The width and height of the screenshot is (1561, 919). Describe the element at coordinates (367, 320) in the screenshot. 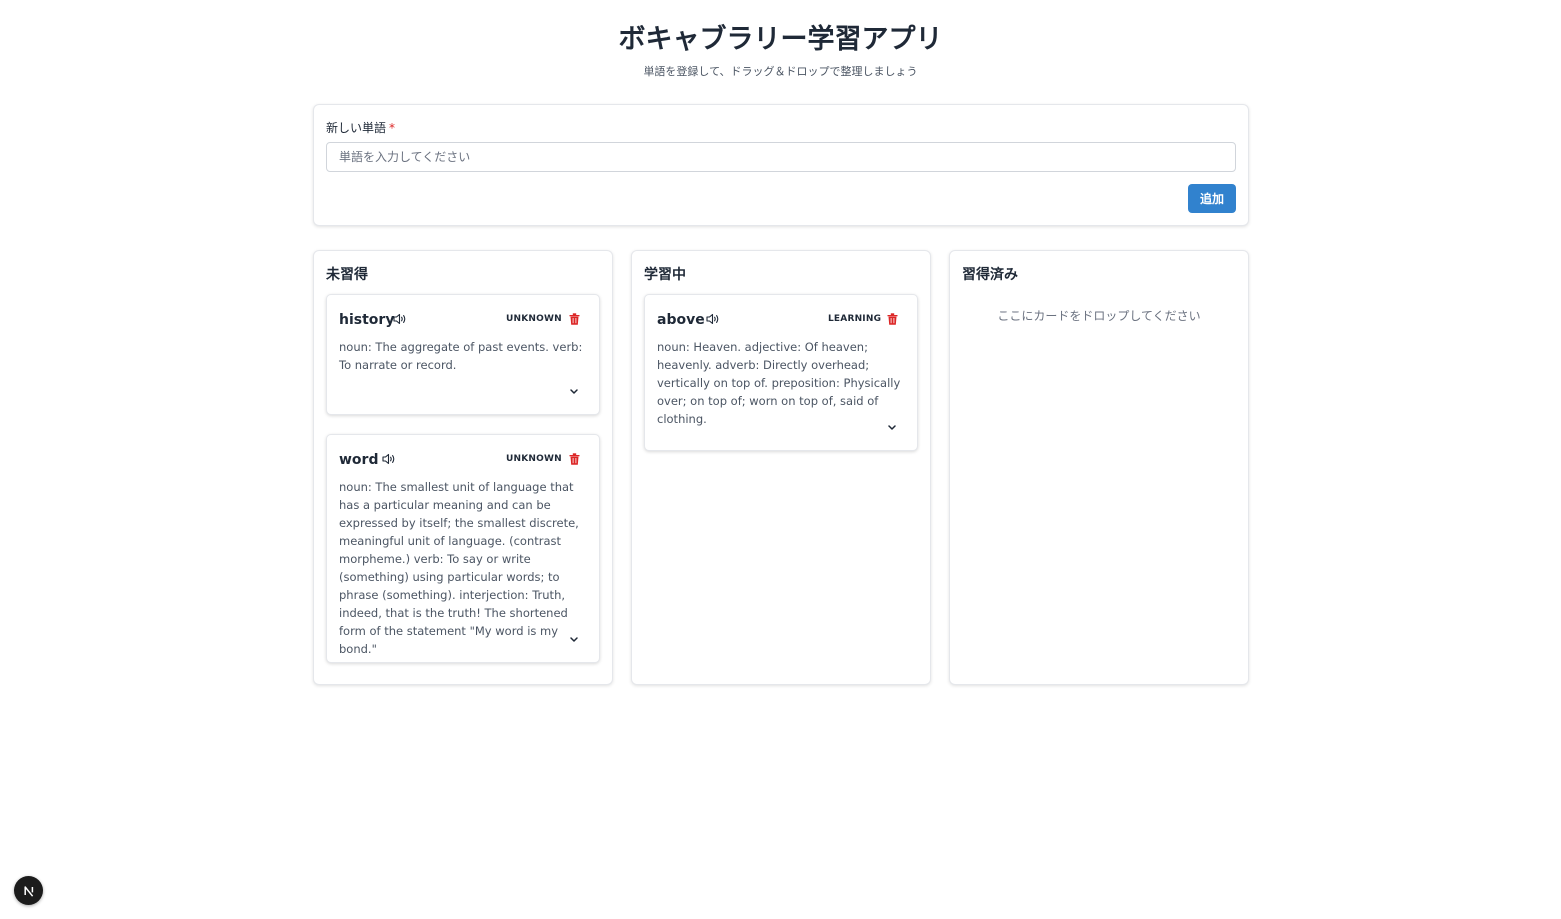

I see `card-word: history` at that location.